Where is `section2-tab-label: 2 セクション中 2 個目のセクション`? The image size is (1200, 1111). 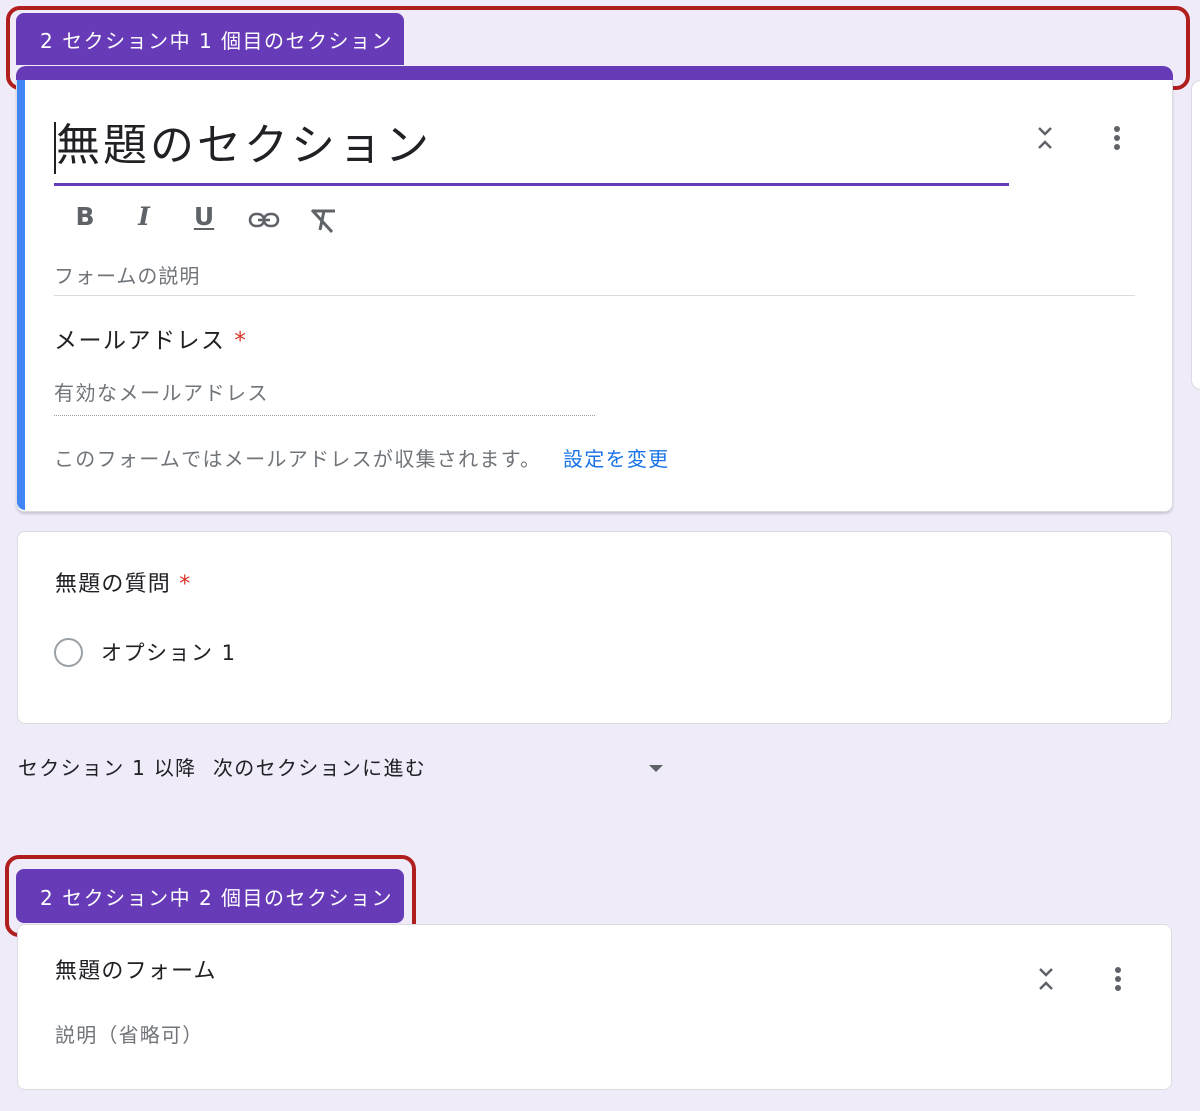 section2-tab-label: 2 セクション中 2 個目のセクション is located at coordinates (217, 897).